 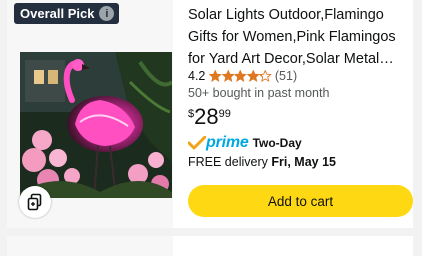 What do you see at coordinates (259, 93) in the screenshot?
I see `bought-in-past-month: 50+ bought in past month` at bounding box center [259, 93].